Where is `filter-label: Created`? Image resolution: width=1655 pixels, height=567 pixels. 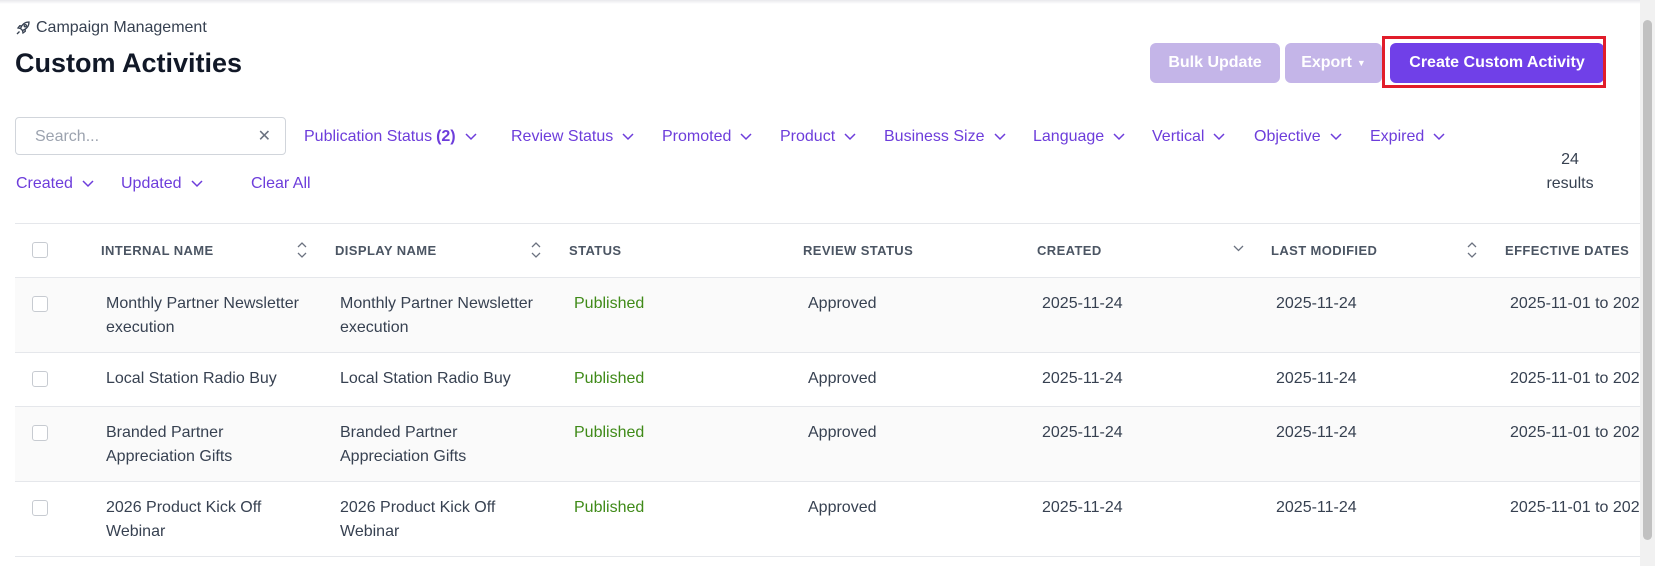
filter-label: Created is located at coordinates (44, 183).